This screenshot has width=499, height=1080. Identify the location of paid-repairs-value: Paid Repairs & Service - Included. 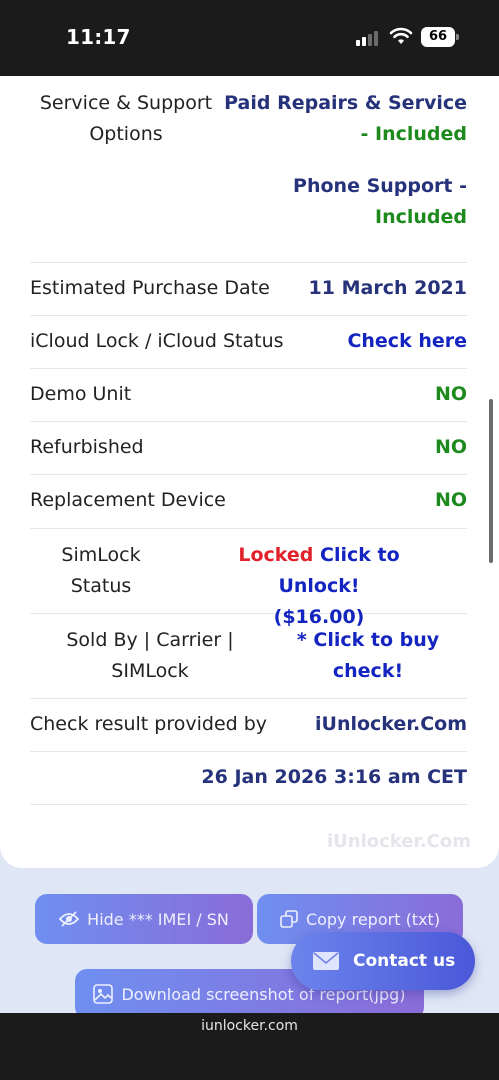
(345, 119).